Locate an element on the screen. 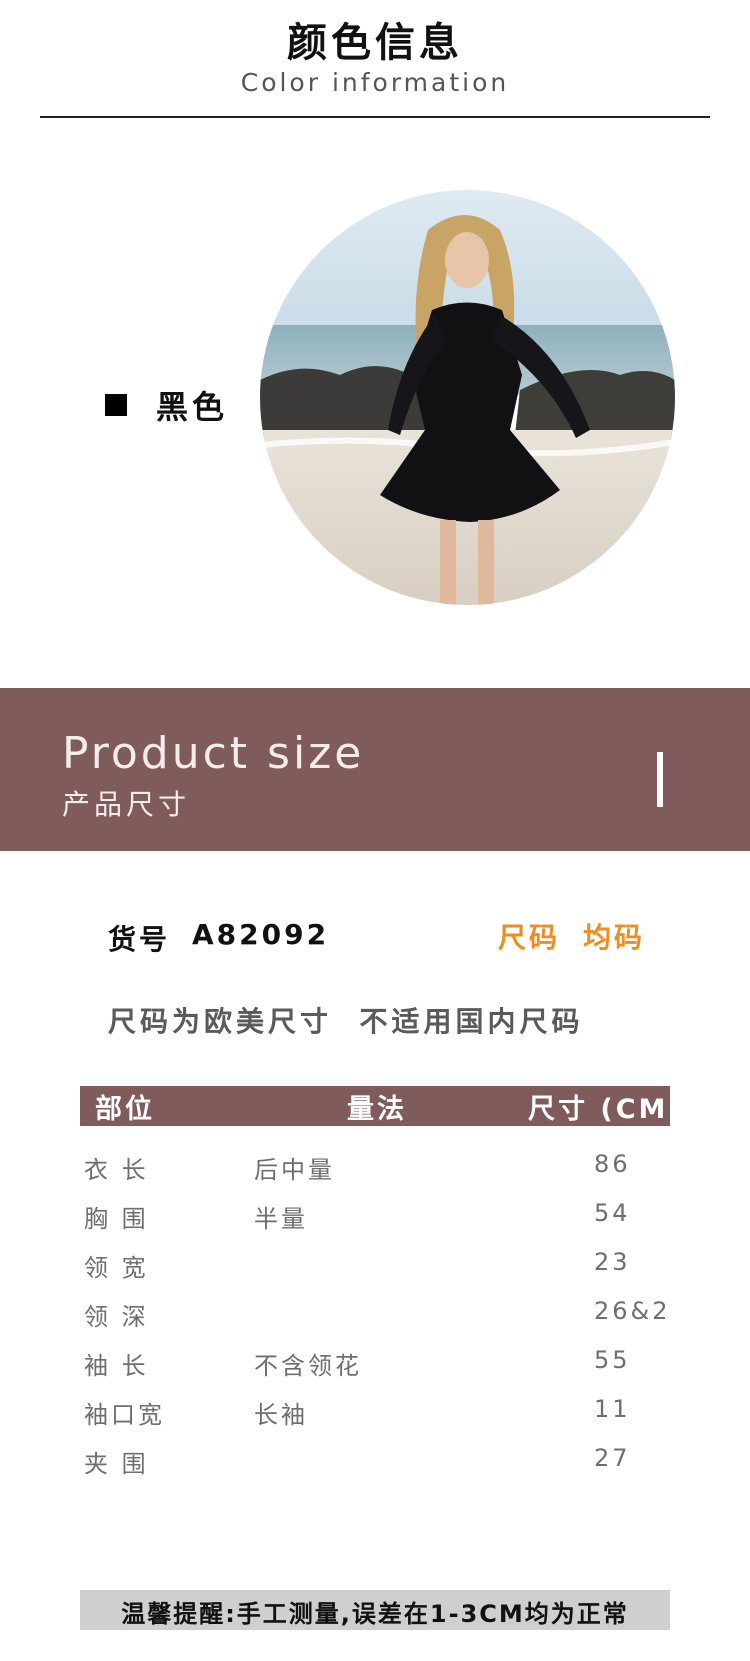 Image resolution: width=750 pixels, height=1661 pixels. beach-model-illustration is located at coordinates (467, 397).